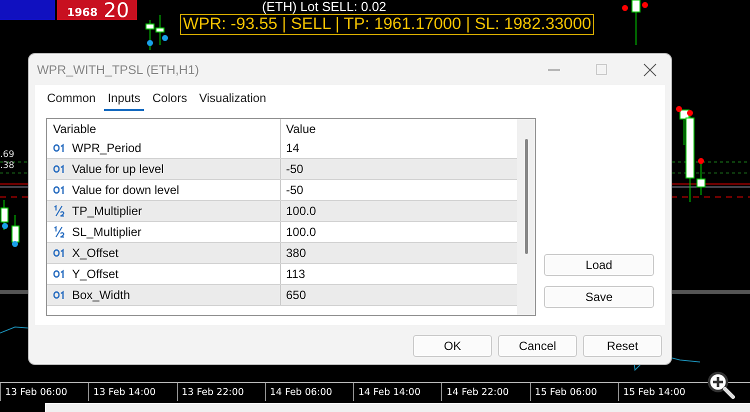 Image resolution: width=750 pixels, height=412 pixels. I want to click on variable-name: Value for down level, so click(126, 190).